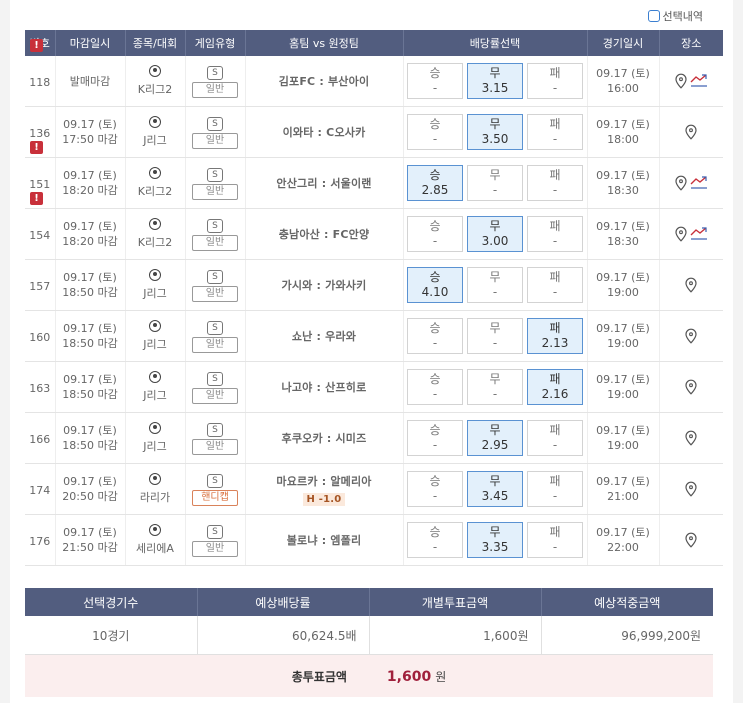 Image resolution: width=743 pixels, height=703 pixels. I want to click on game-date-cell: 09.17 (토) 19:00, so click(623, 387).